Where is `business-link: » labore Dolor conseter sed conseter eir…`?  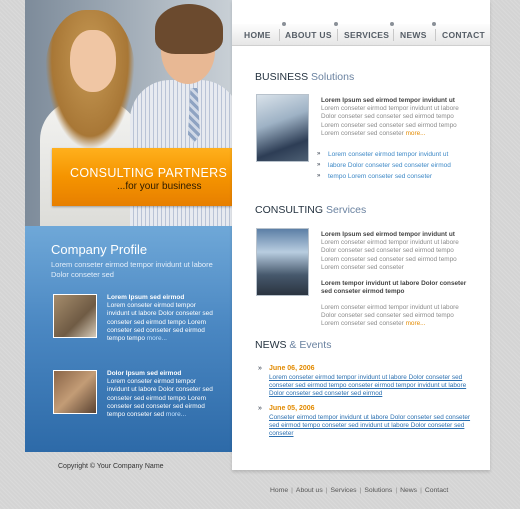
business-link: » labore Dolor conseter sed conseter eir… is located at coordinates (384, 165).